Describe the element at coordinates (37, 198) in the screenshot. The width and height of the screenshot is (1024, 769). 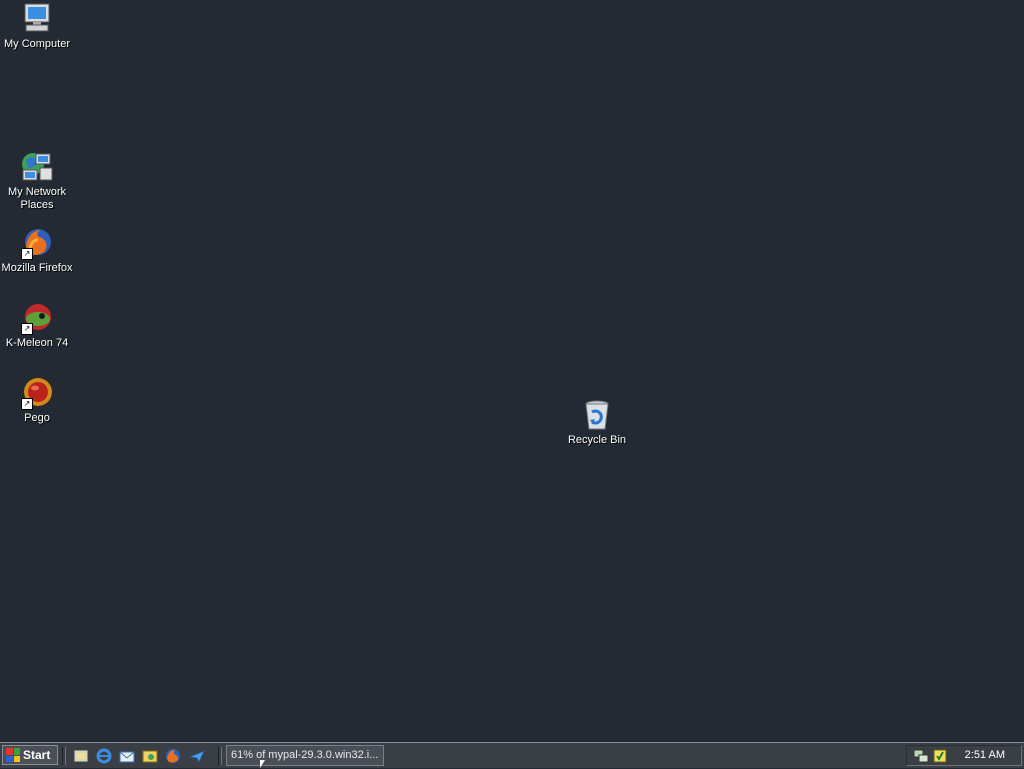
I see `desktop-icon-label: My Network Places` at that location.